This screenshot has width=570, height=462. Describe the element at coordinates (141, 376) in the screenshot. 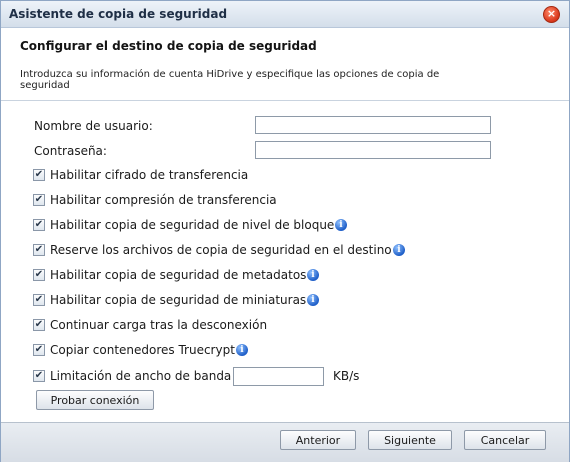

I see `bandwidth-label: Limitación de ancho de banda` at that location.